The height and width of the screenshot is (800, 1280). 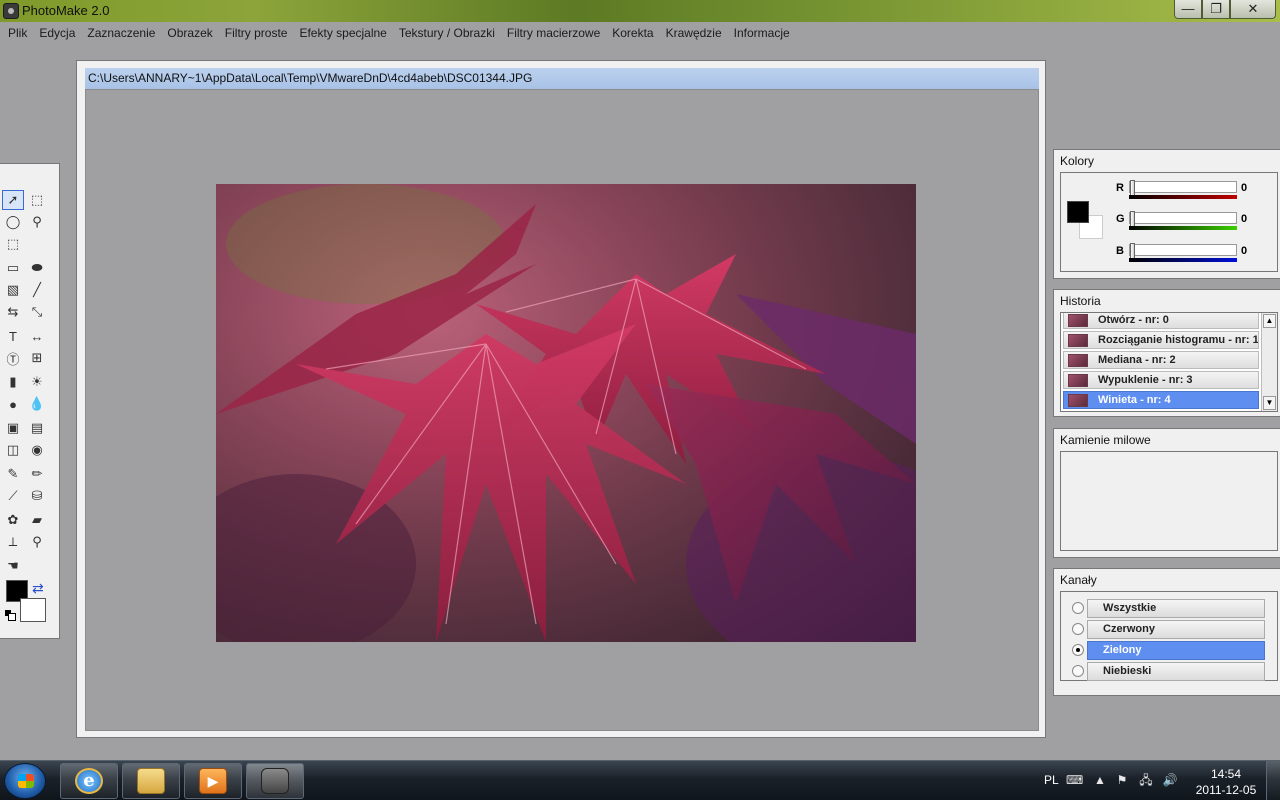 I want to click on rect-select-icon: ⬚, so click(x=37, y=200).